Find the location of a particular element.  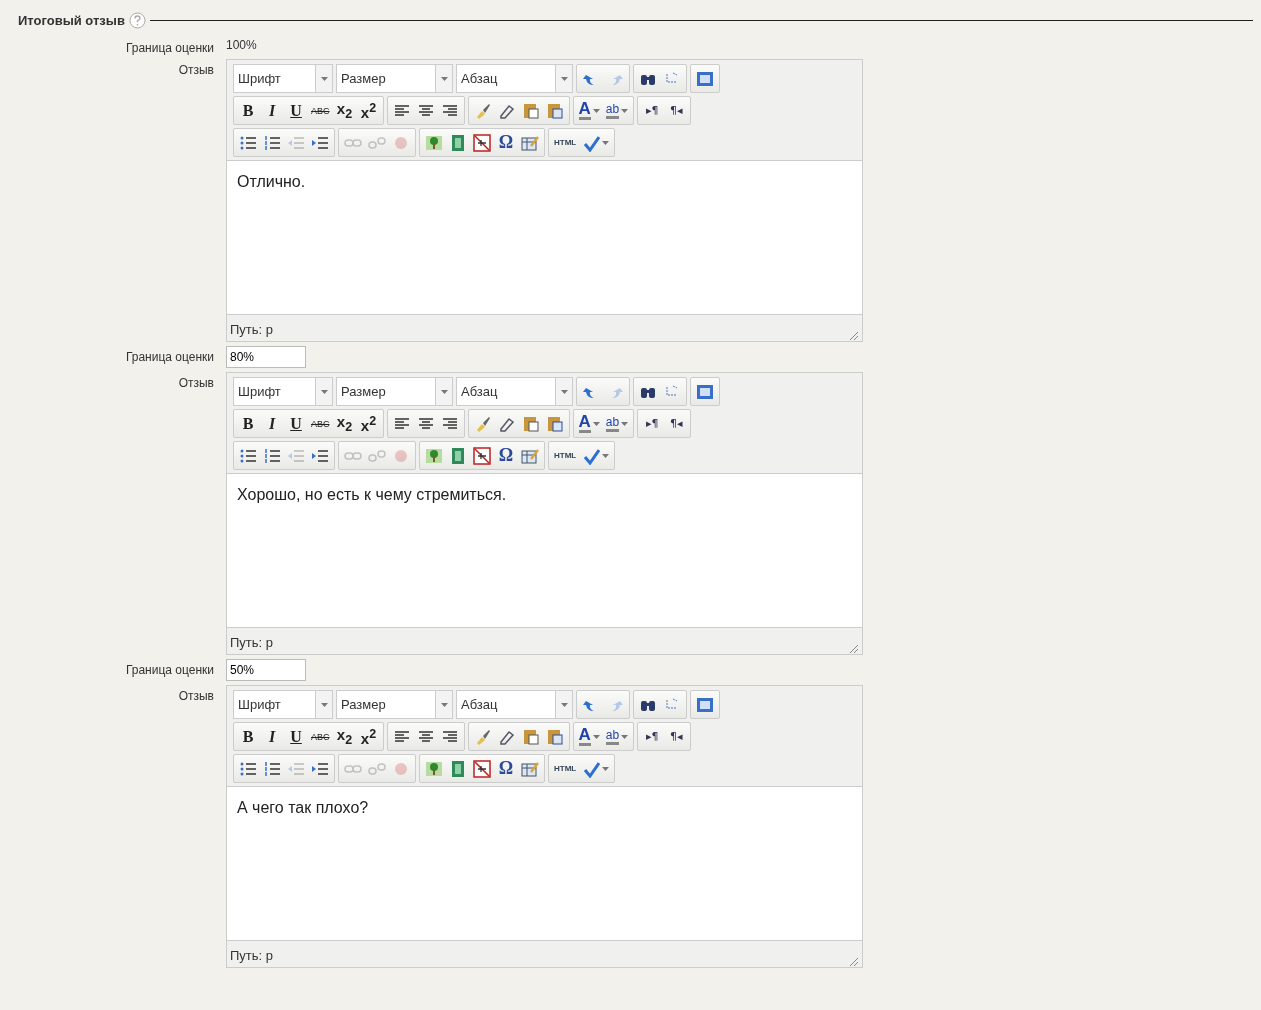

editor-text-area: Хорошо, но есть к чему стремиться. is located at coordinates (544, 550).